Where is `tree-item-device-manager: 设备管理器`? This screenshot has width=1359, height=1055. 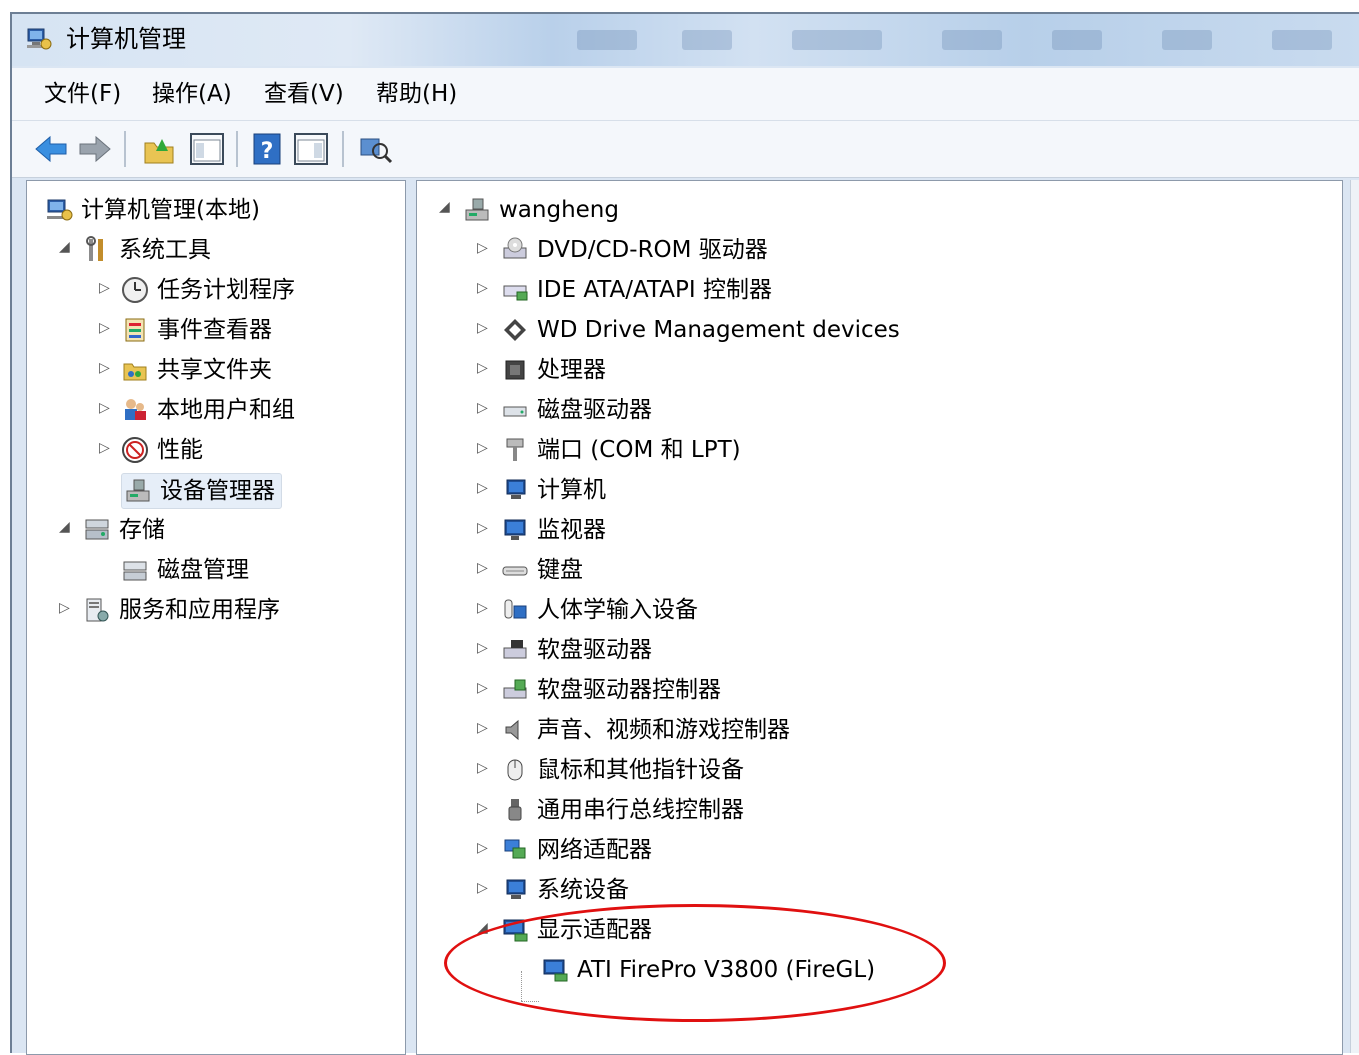
tree-item-device-manager: 设备管理器 is located at coordinates (201, 491).